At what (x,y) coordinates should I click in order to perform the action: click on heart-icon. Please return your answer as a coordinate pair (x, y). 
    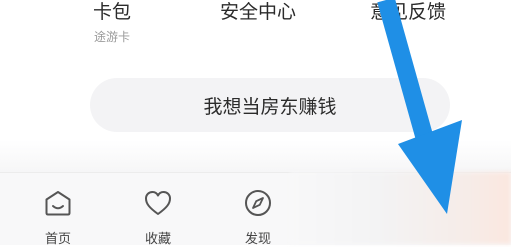
    Looking at the image, I should click on (158, 203).